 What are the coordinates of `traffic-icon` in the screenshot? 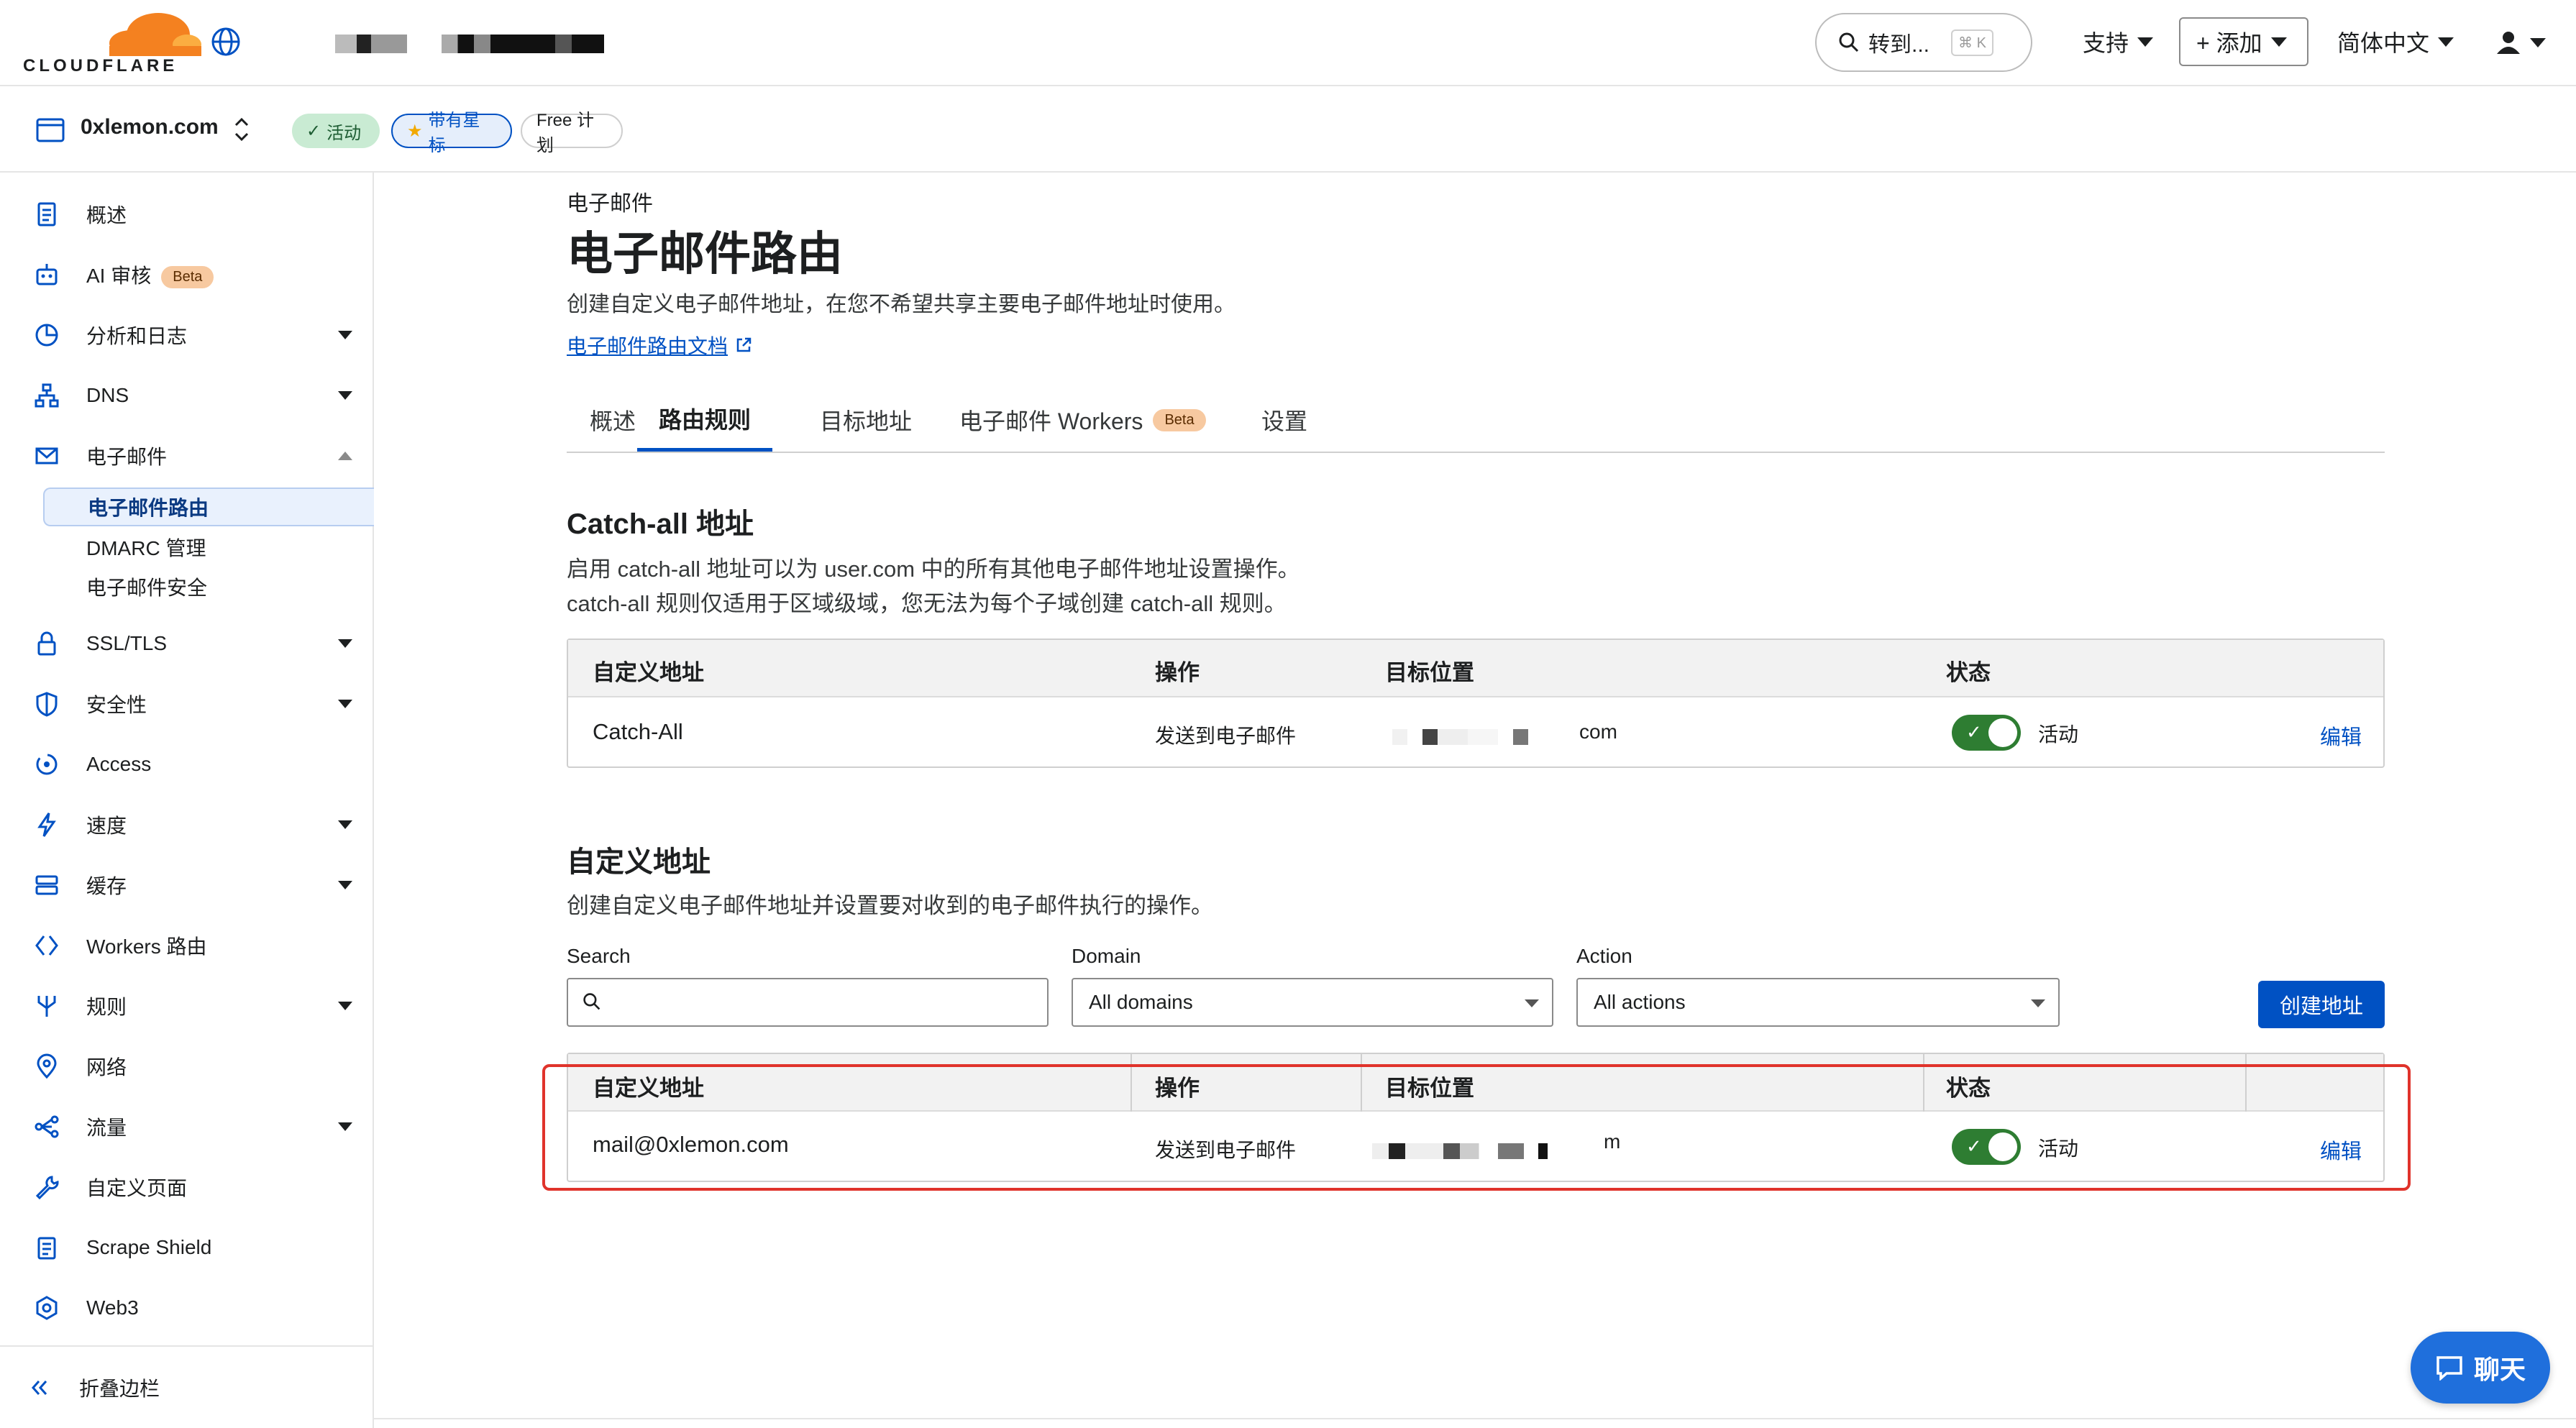 It's located at (47, 1126).